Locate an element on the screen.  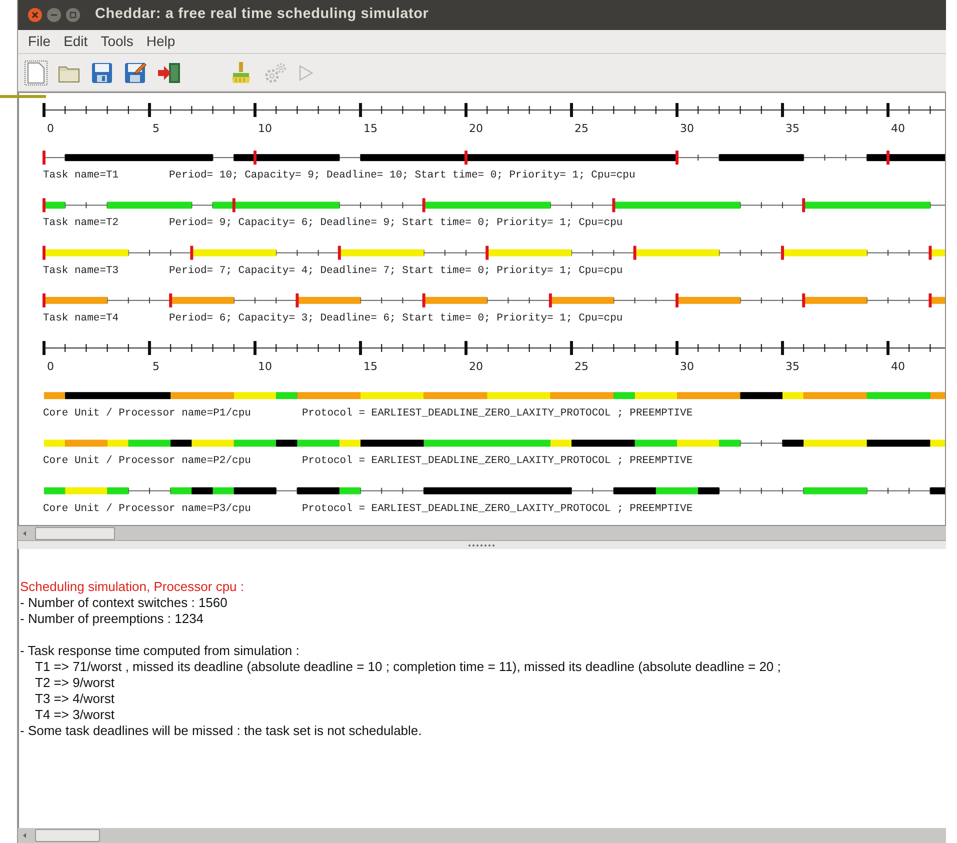
output-line: T3 => 4/worst is located at coordinates (74, 699).